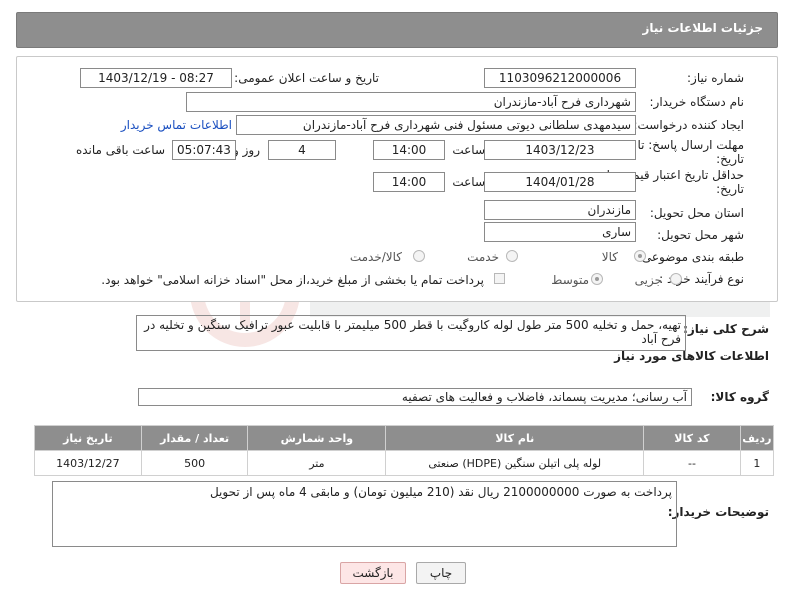 The width and height of the screenshot is (789, 598). Describe the element at coordinates (483, 257) in the screenshot. I see `category-option-service: خدمت` at that location.